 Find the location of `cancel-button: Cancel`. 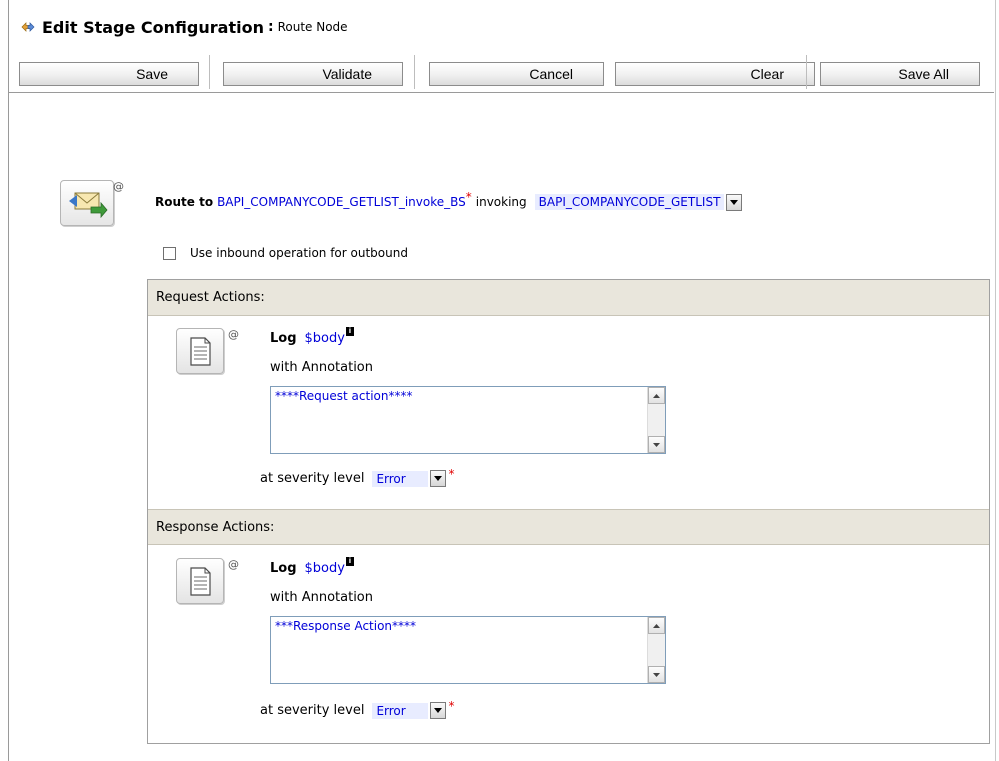

cancel-button: Cancel is located at coordinates (516, 74).